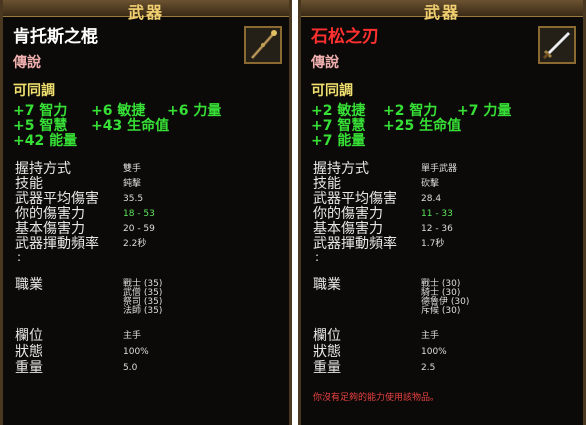 The height and width of the screenshot is (425, 586). Describe the element at coordinates (430, 184) in the screenshot. I see `skill-value: 砍擊` at that location.